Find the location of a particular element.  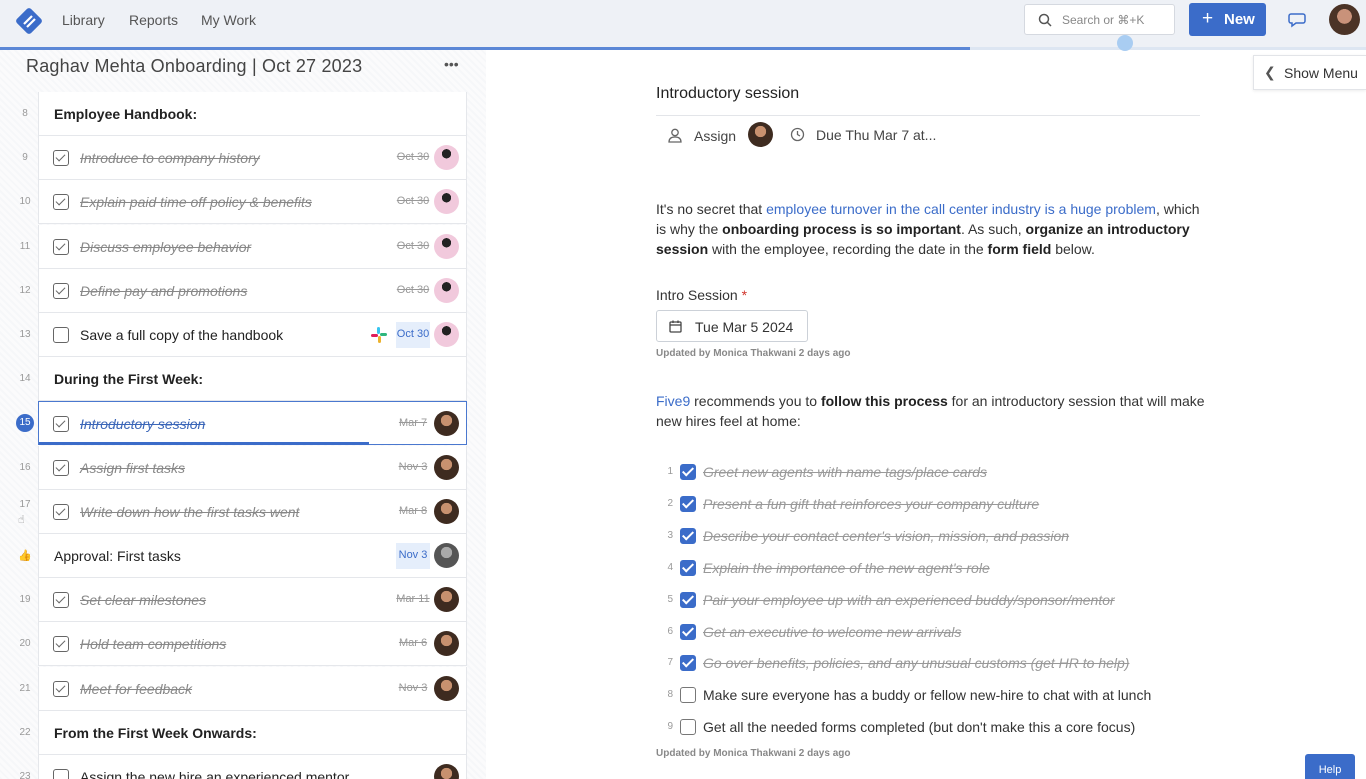

task-label: Discuss employee behavior is located at coordinates (166, 246).